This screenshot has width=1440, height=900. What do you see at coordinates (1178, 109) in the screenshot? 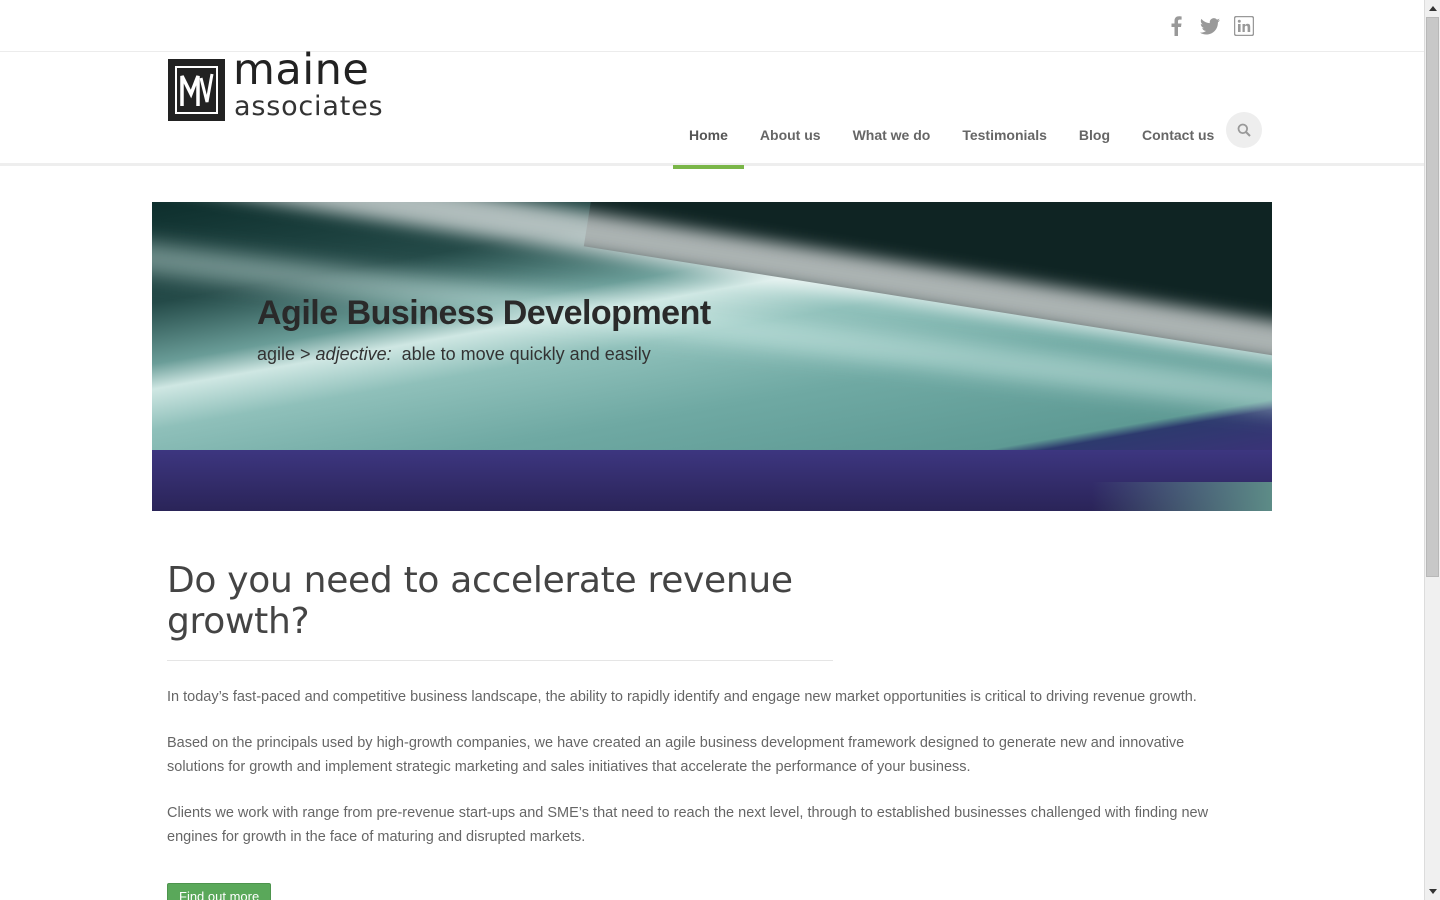
I see `nav-item-contact-us: Contact us` at bounding box center [1178, 109].